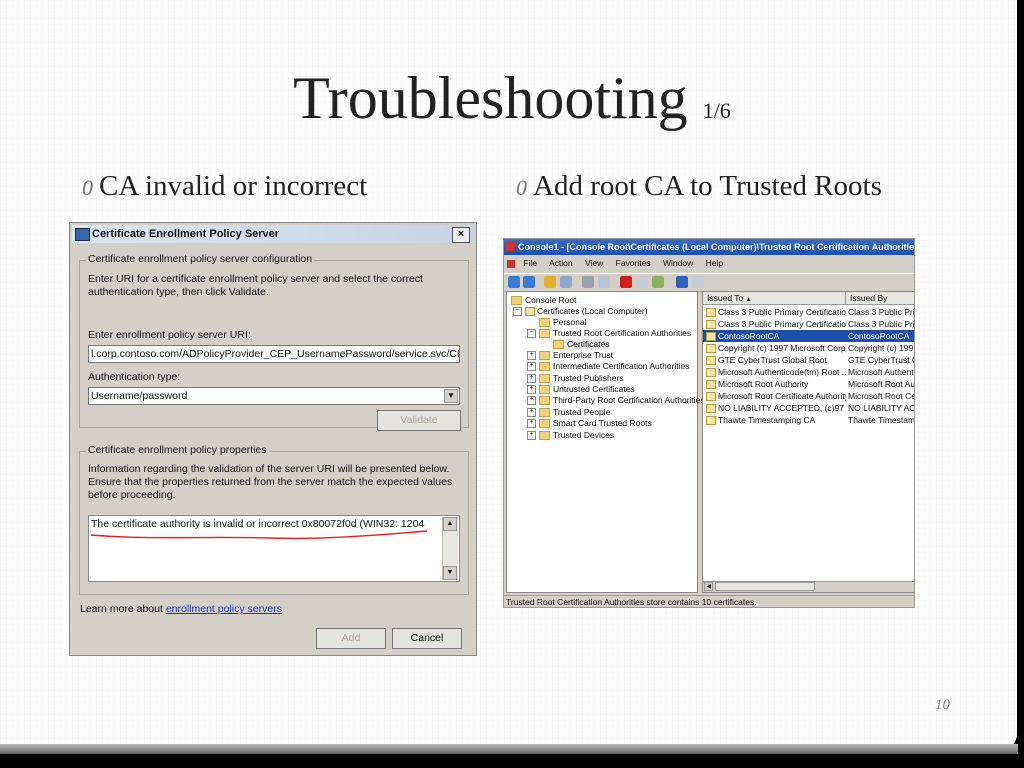 This screenshot has width=1024, height=768. What do you see at coordinates (563, 322) in the screenshot?
I see `tree-node-personal: Personal` at bounding box center [563, 322].